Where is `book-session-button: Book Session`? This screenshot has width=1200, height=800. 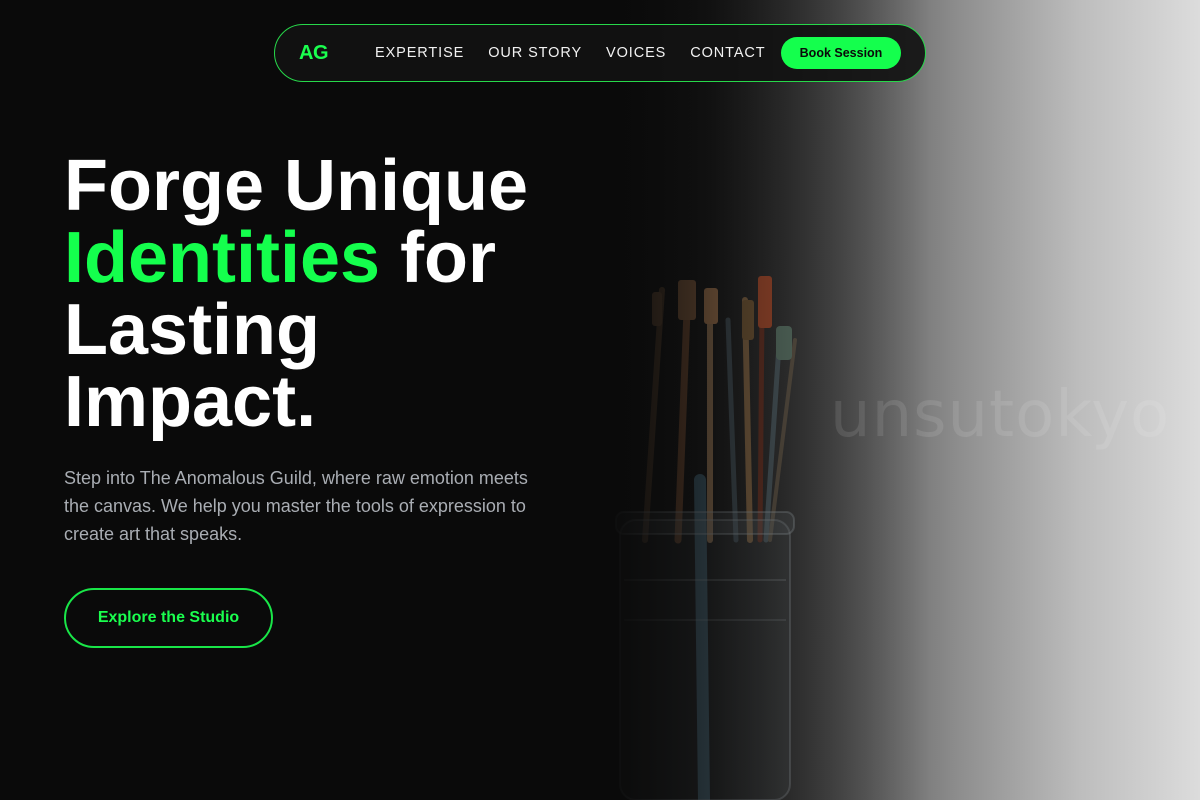 book-session-button: Book Session is located at coordinates (841, 53).